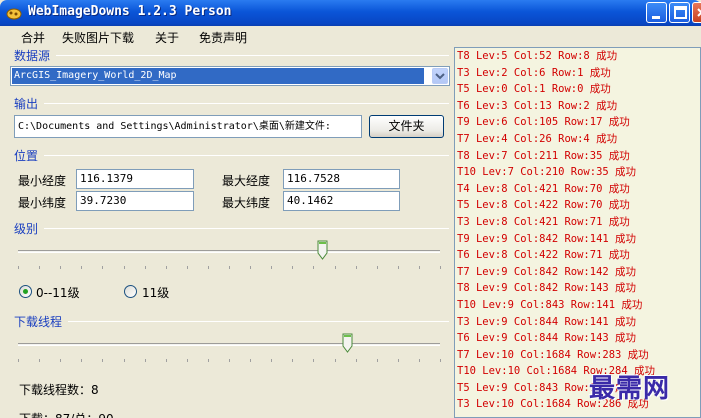  Describe the element at coordinates (543, 205) in the screenshot. I see `log-line: T5 Lev:8 Col:422 Row:70 成功` at that location.